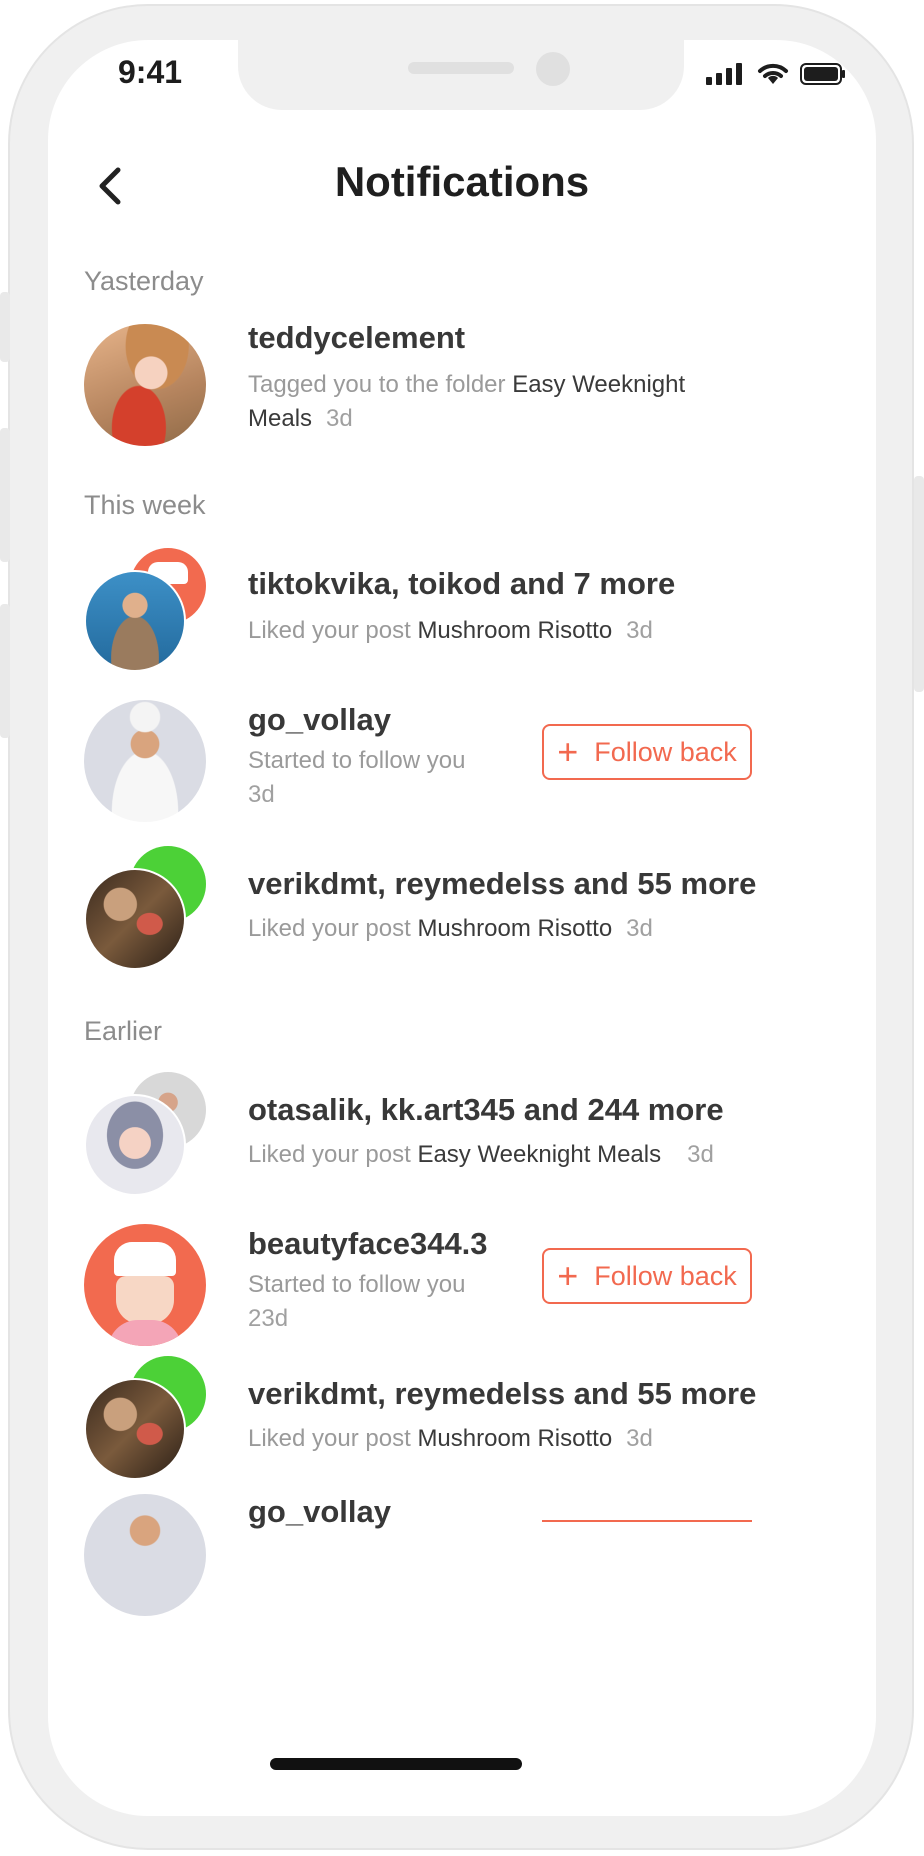 Image resolution: width=924 pixels, height=1856 pixels. I want to click on volume-up-button, so click(5, 495).